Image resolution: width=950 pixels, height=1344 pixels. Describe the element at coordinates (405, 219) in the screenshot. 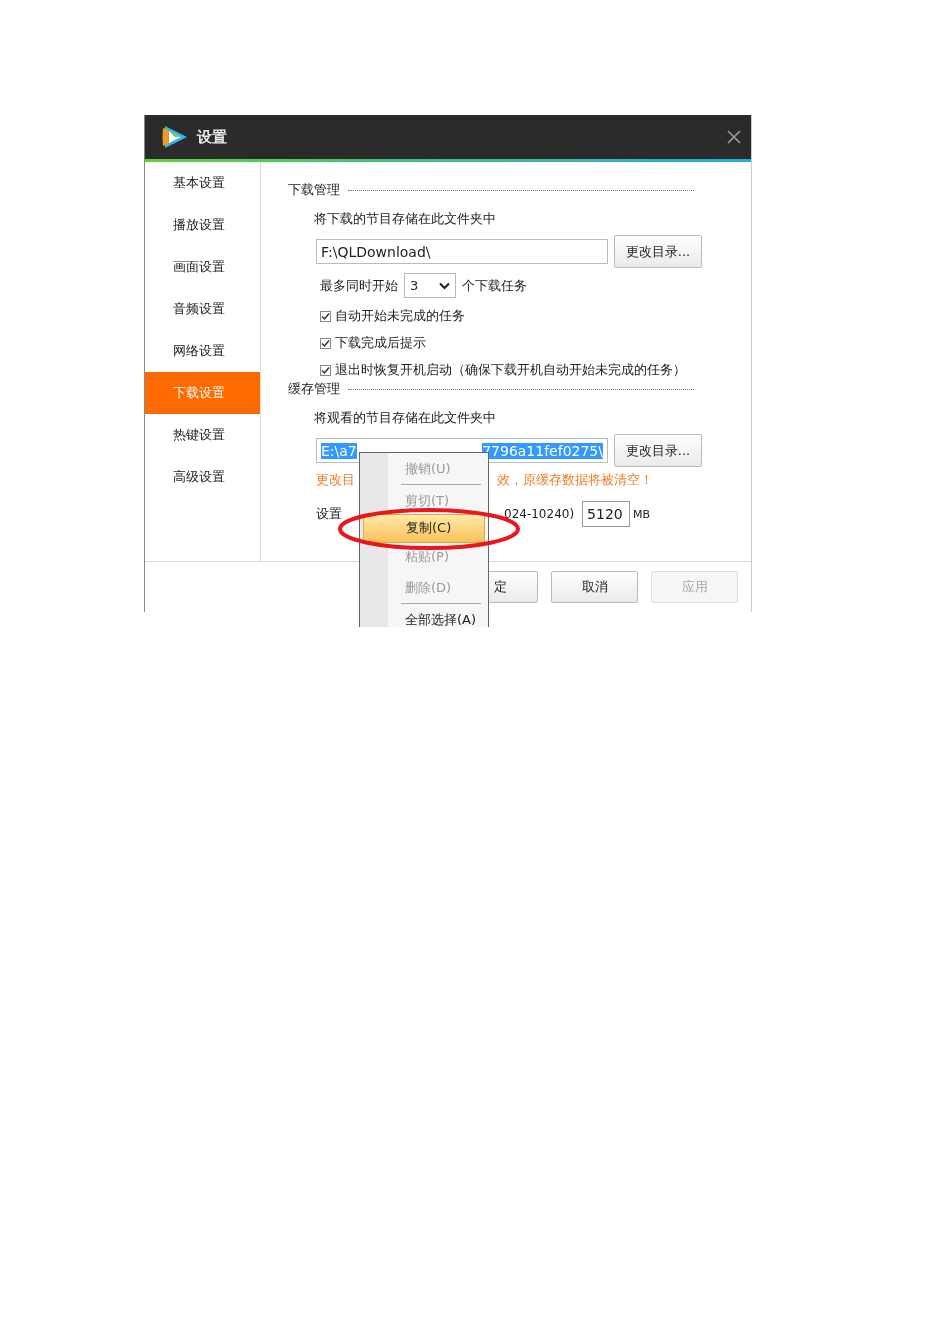

I see `folder-label: 将下载的节目存储在此文件夹中` at that location.